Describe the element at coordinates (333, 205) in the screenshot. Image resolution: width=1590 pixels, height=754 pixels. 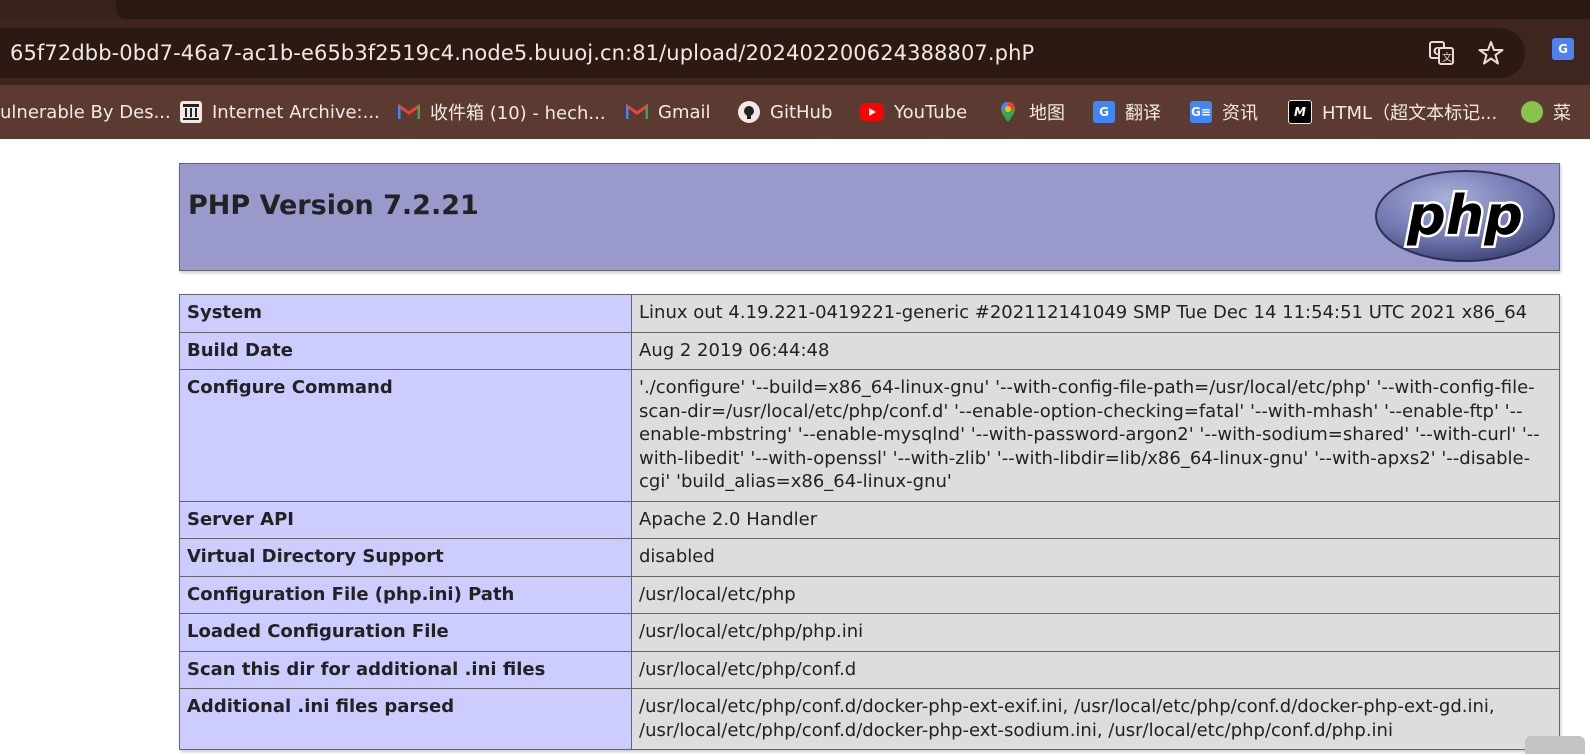
I see `page-title: PHP Version 7.2.21` at that location.